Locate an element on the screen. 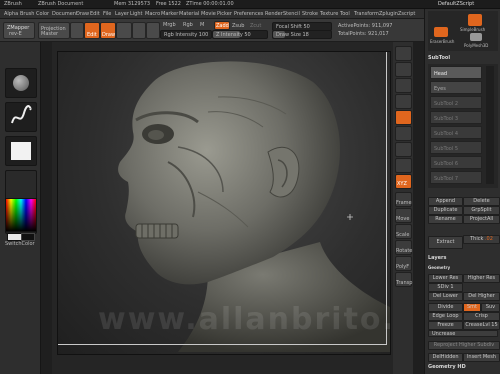  frame-button: Frame is located at coordinates (403, 199).